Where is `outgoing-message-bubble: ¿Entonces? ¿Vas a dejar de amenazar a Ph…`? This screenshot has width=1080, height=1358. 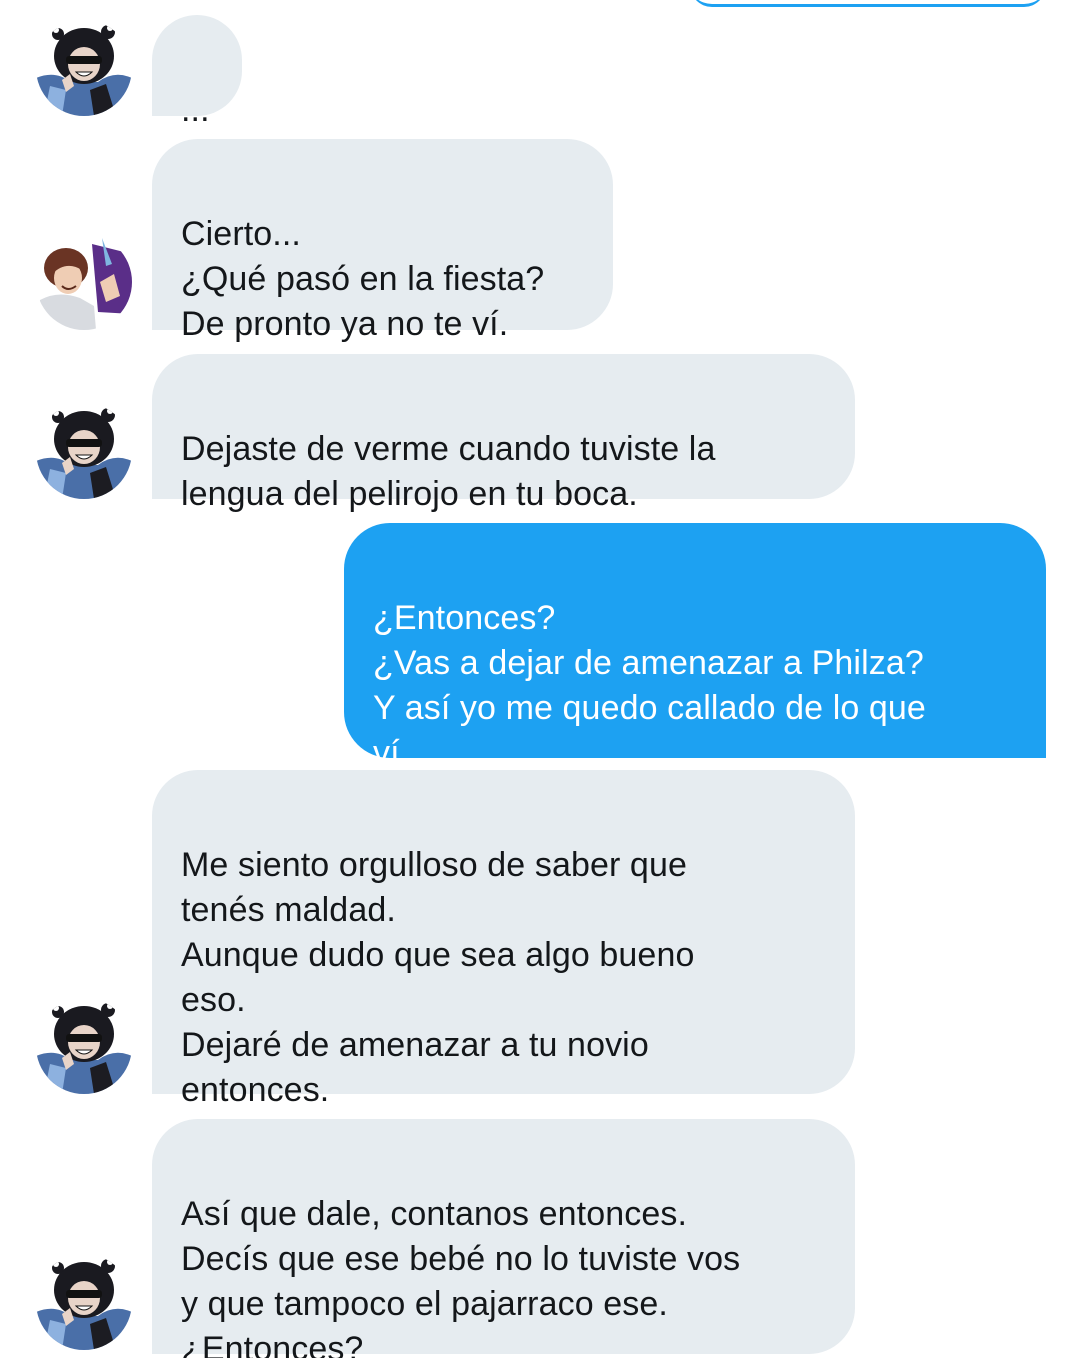 outgoing-message-bubble: ¿Entonces? ¿Vas a dejar de amenazar a Ph… is located at coordinates (695, 647).